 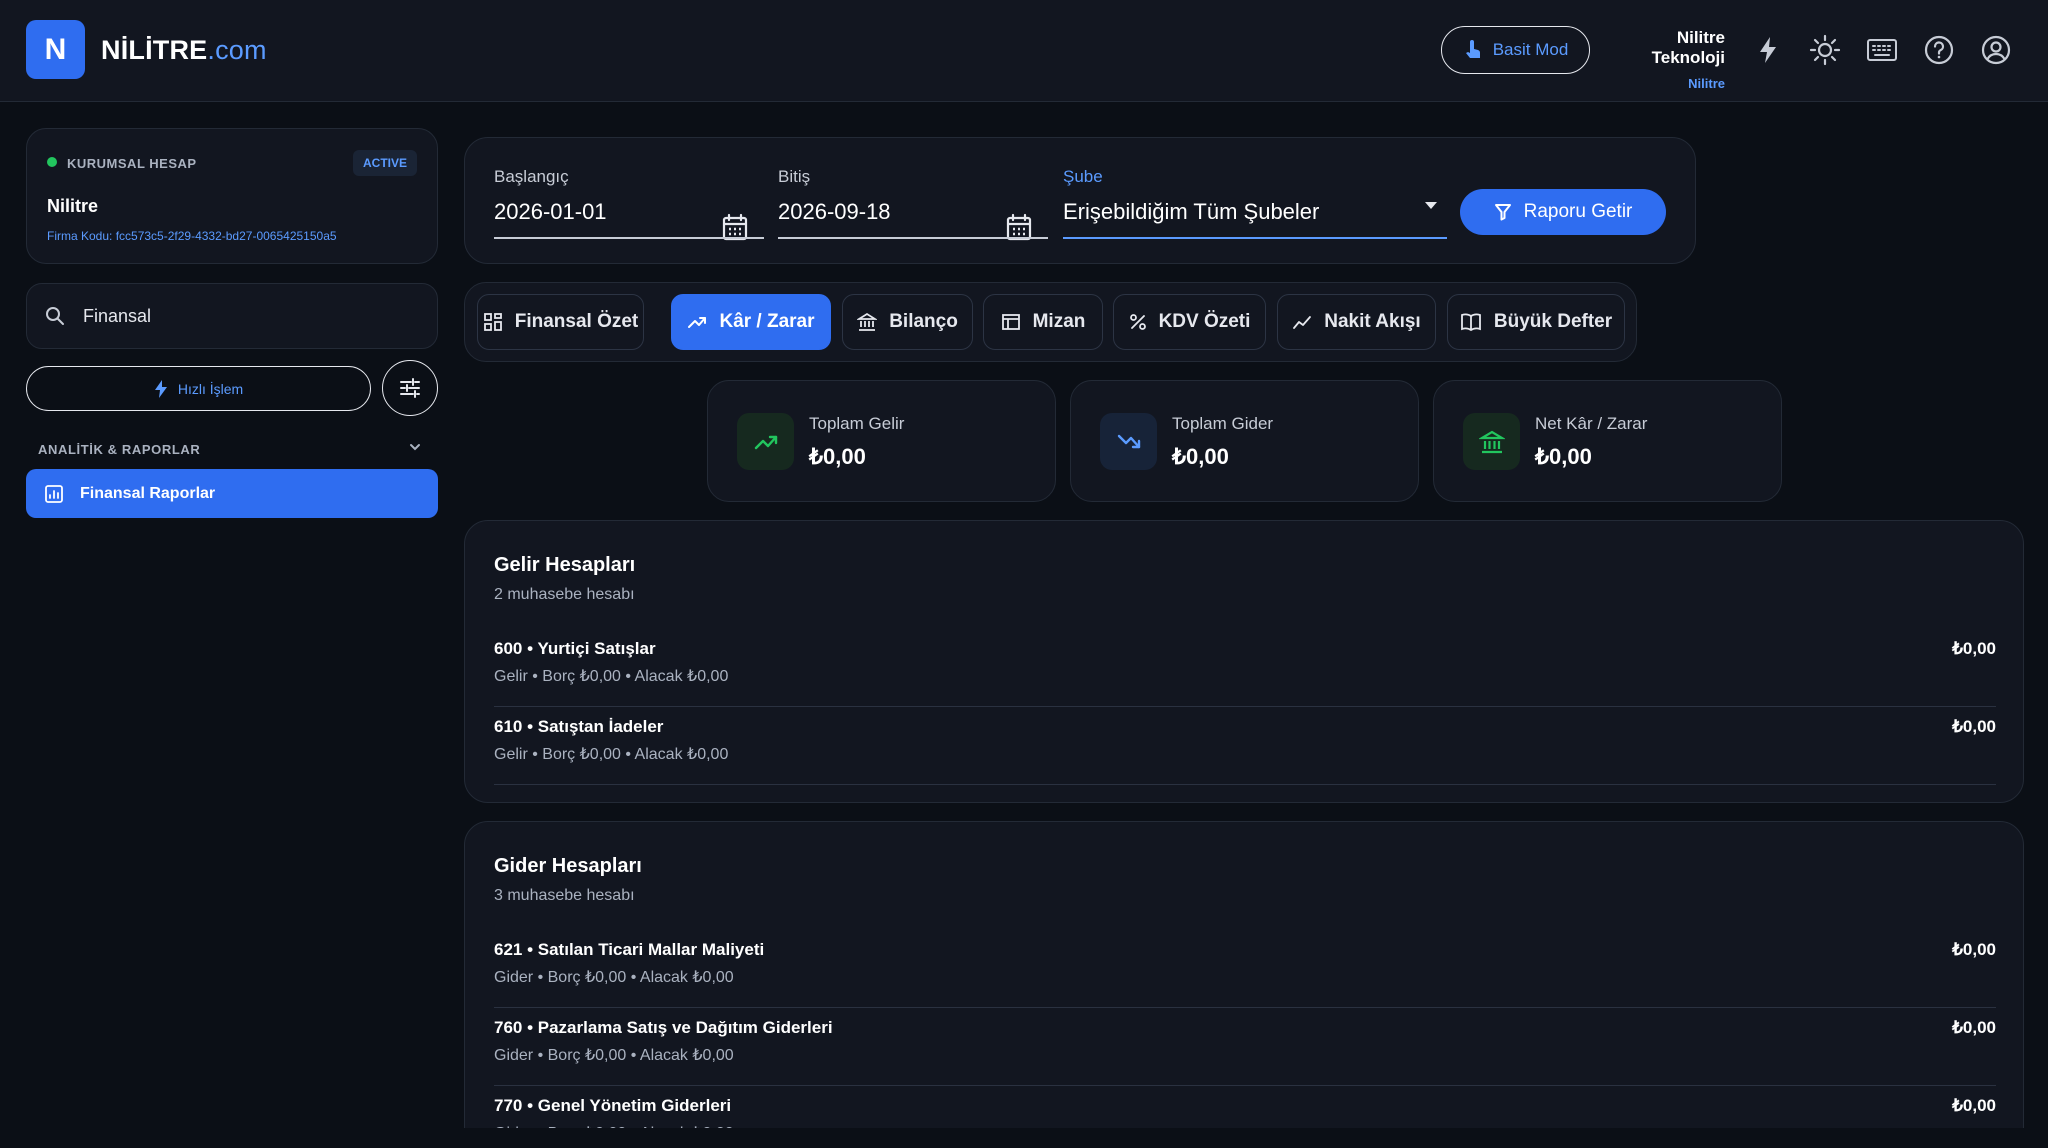 What do you see at coordinates (1011, 322) in the screenshot?
I see `table-icon` at bounding box center [1011, 322].